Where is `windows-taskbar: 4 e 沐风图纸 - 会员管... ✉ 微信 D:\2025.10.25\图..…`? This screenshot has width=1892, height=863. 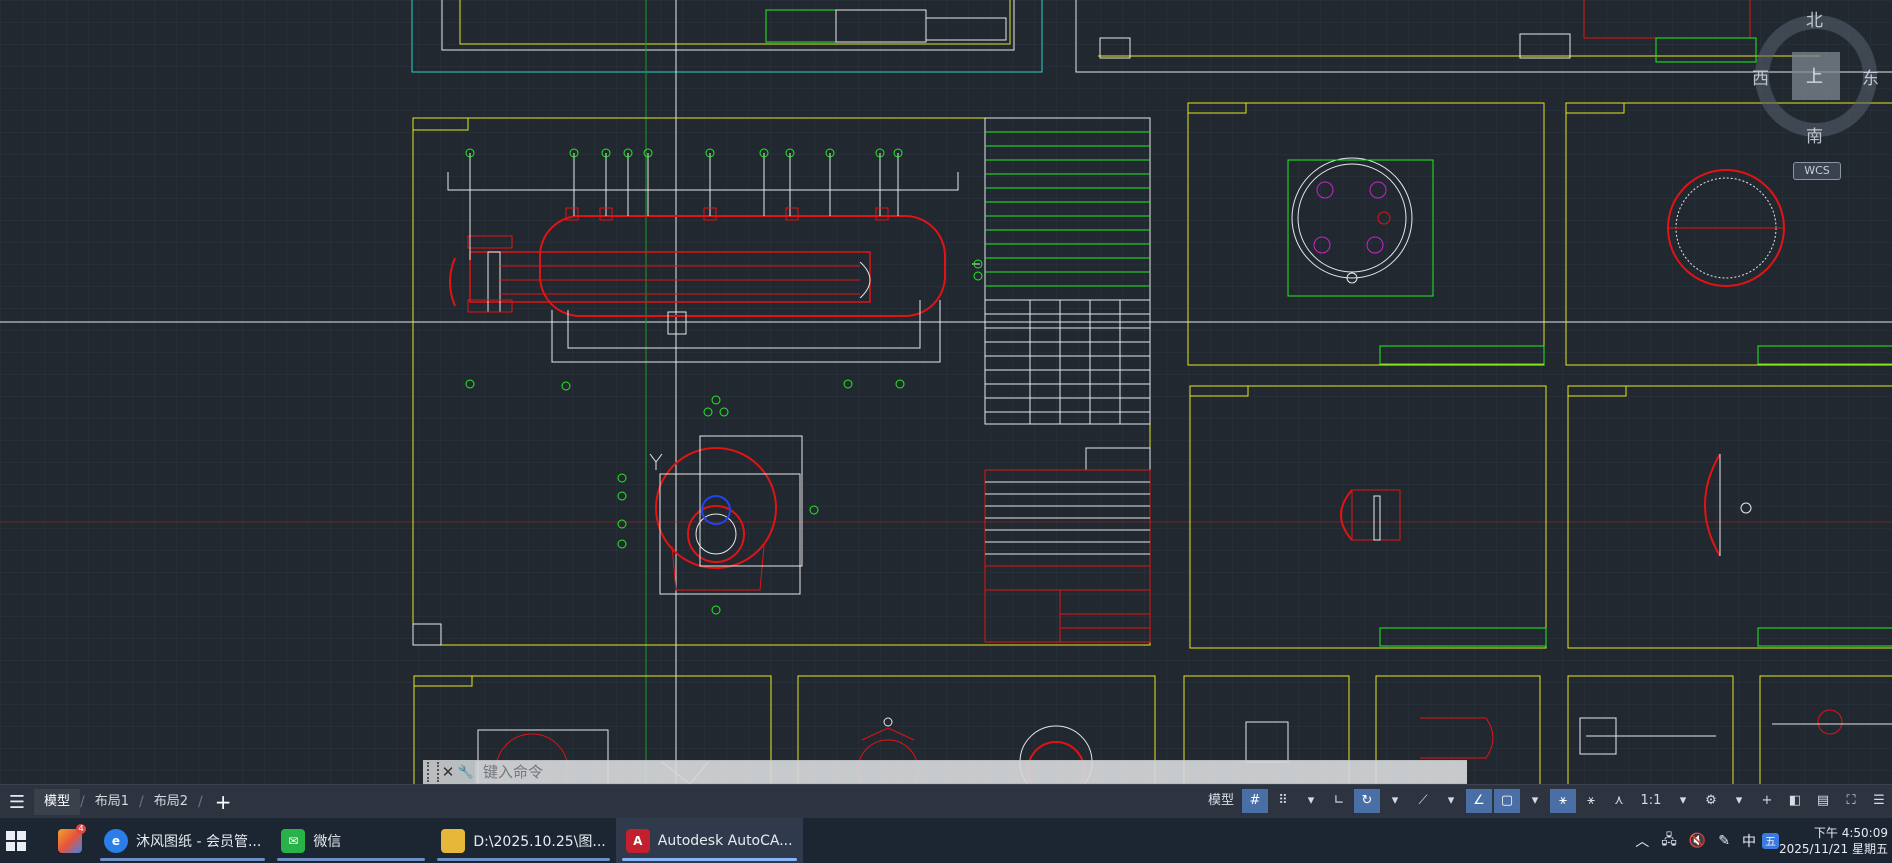 windows-taskbar: 4 e 沐风图纸 - 会员管... ✉ 微信 D:\2025.10.25\图..… is located at coordinates (946, 840).